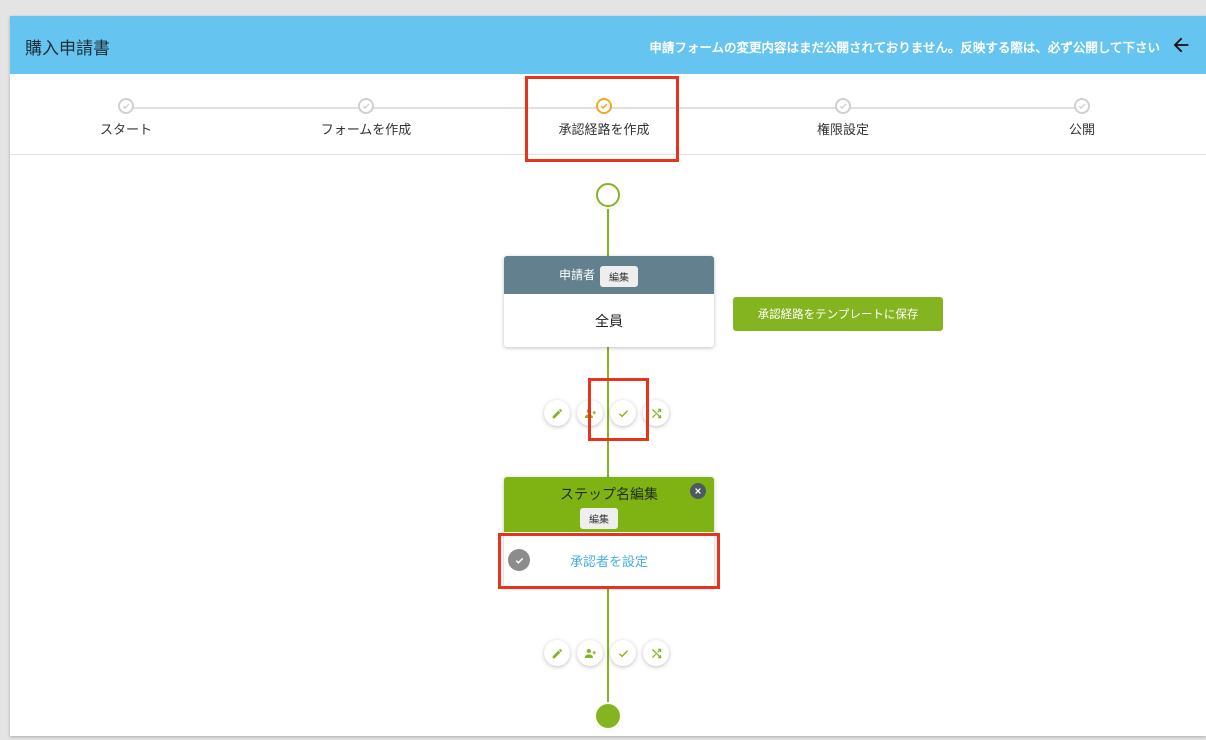  I want to click on step-name-title: ステップ名編集, so click(609, 495).